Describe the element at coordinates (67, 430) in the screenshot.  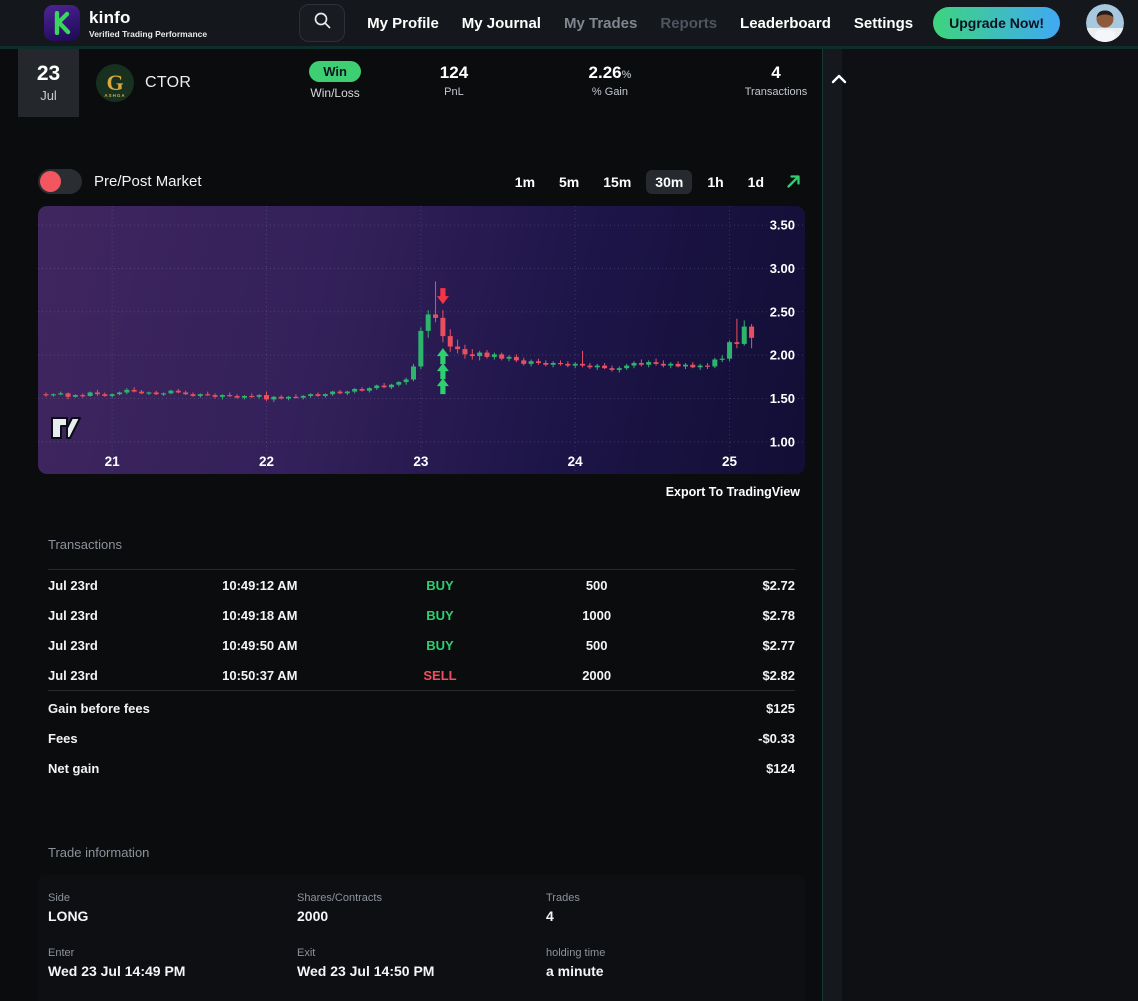
I see `tradingview-logo` at that location.